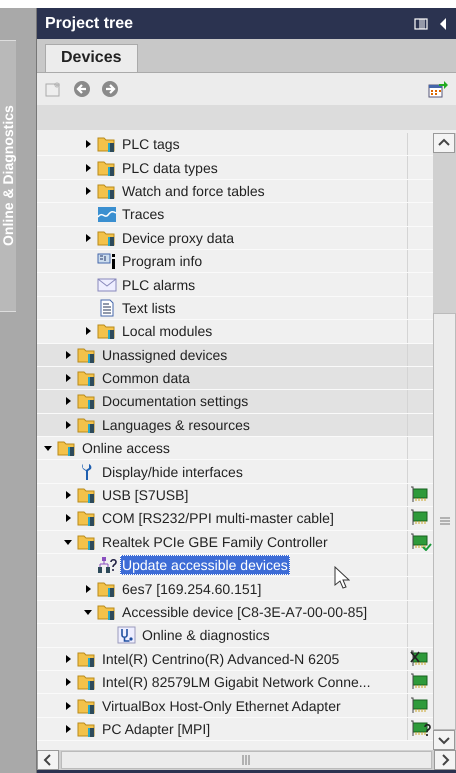 This screenshot has height=773, width=456. What do you see at coordinates (151, 144) in the screenshot?
I see `tree-item: PLC tags` at bounding box center [151, 144].